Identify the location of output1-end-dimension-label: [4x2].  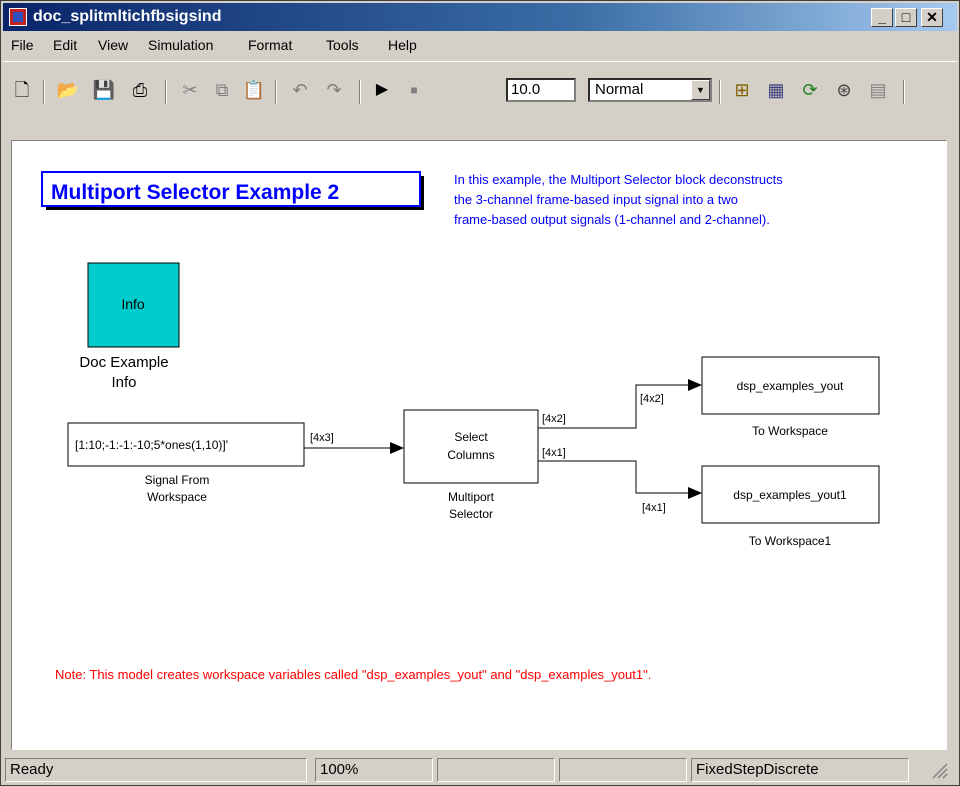
(652, 399).